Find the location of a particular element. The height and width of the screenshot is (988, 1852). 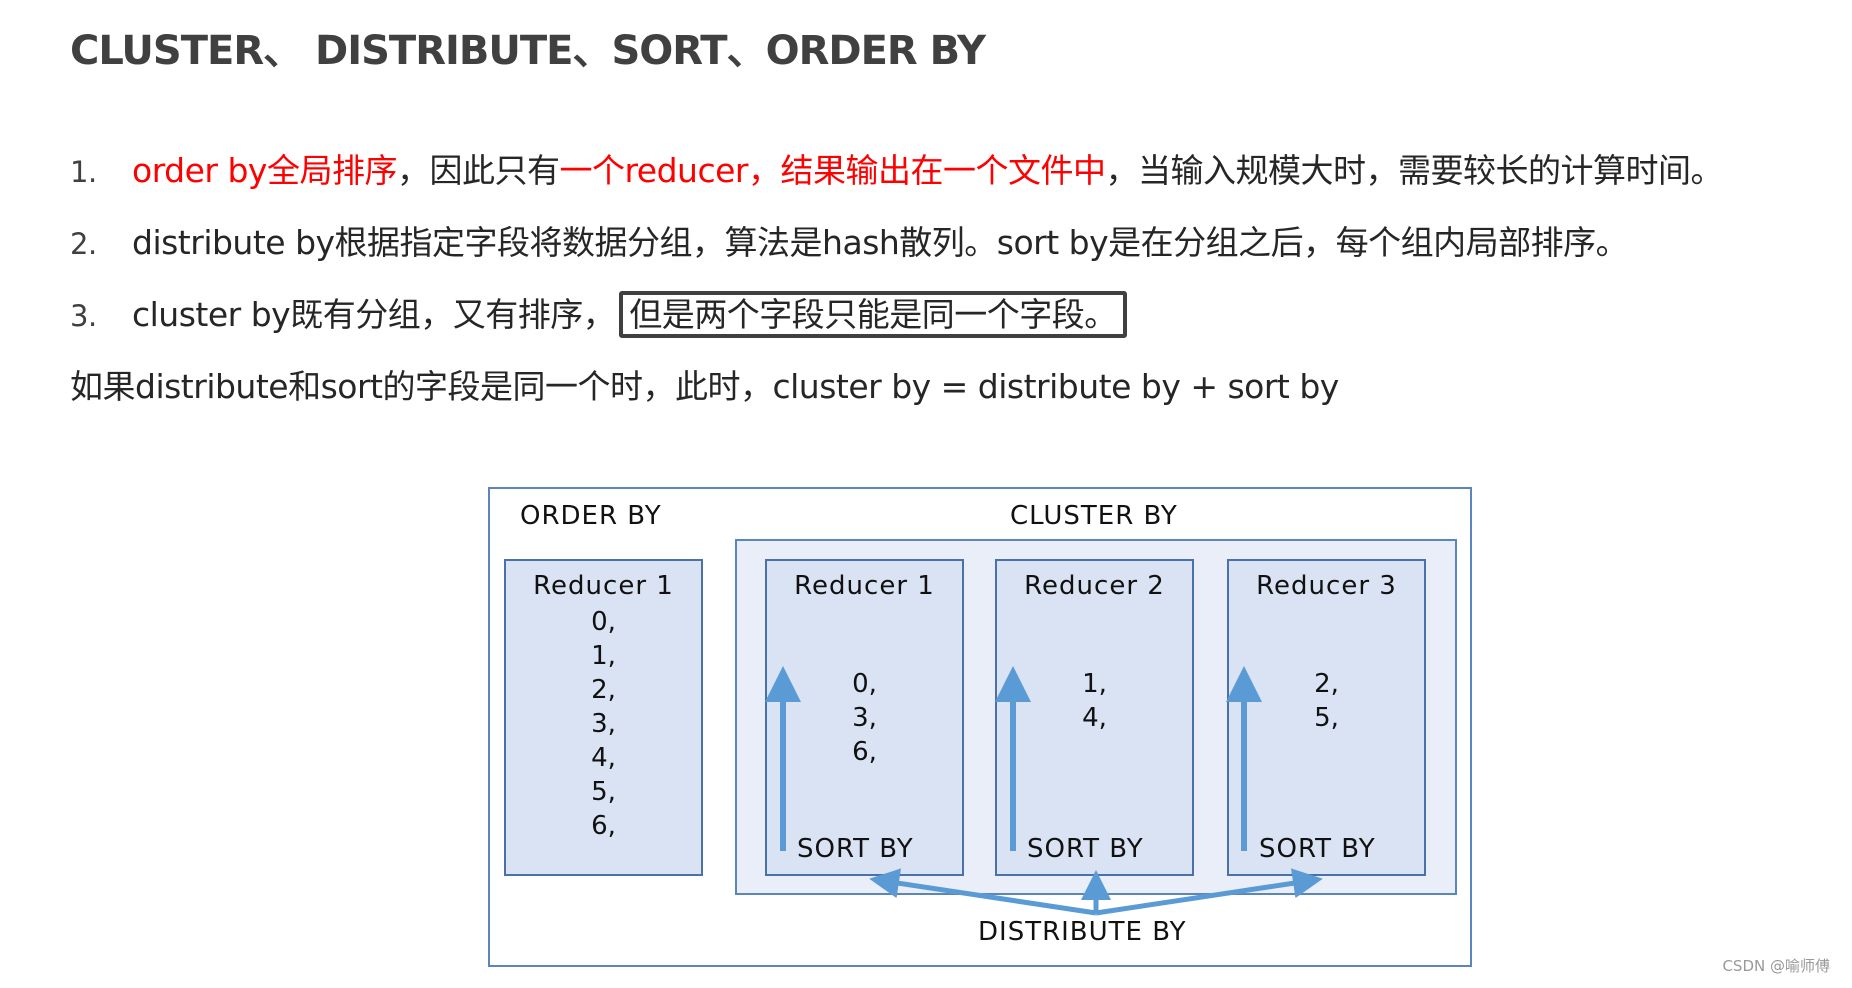

point-1-segment-3: 一个reducer，结果输出在一个文件中 is located at coordinates (832, 170).